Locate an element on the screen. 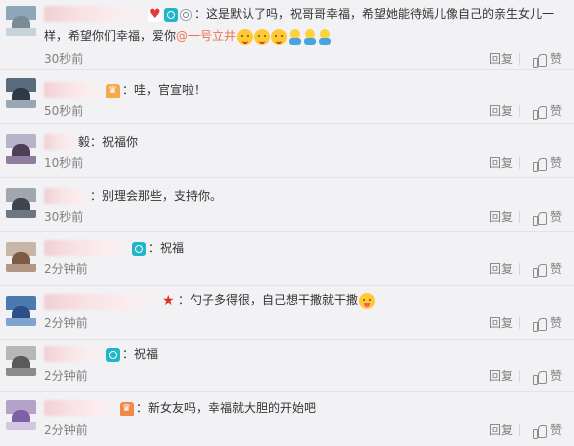 Image resolution: width=574 pixels, height=446 pixels. comment-text-line1: ：这是默认了吗，祝哥哥幸福，希望她能待嫣儿像自己的亲生女儿一 is located at coordinates (374, 14).